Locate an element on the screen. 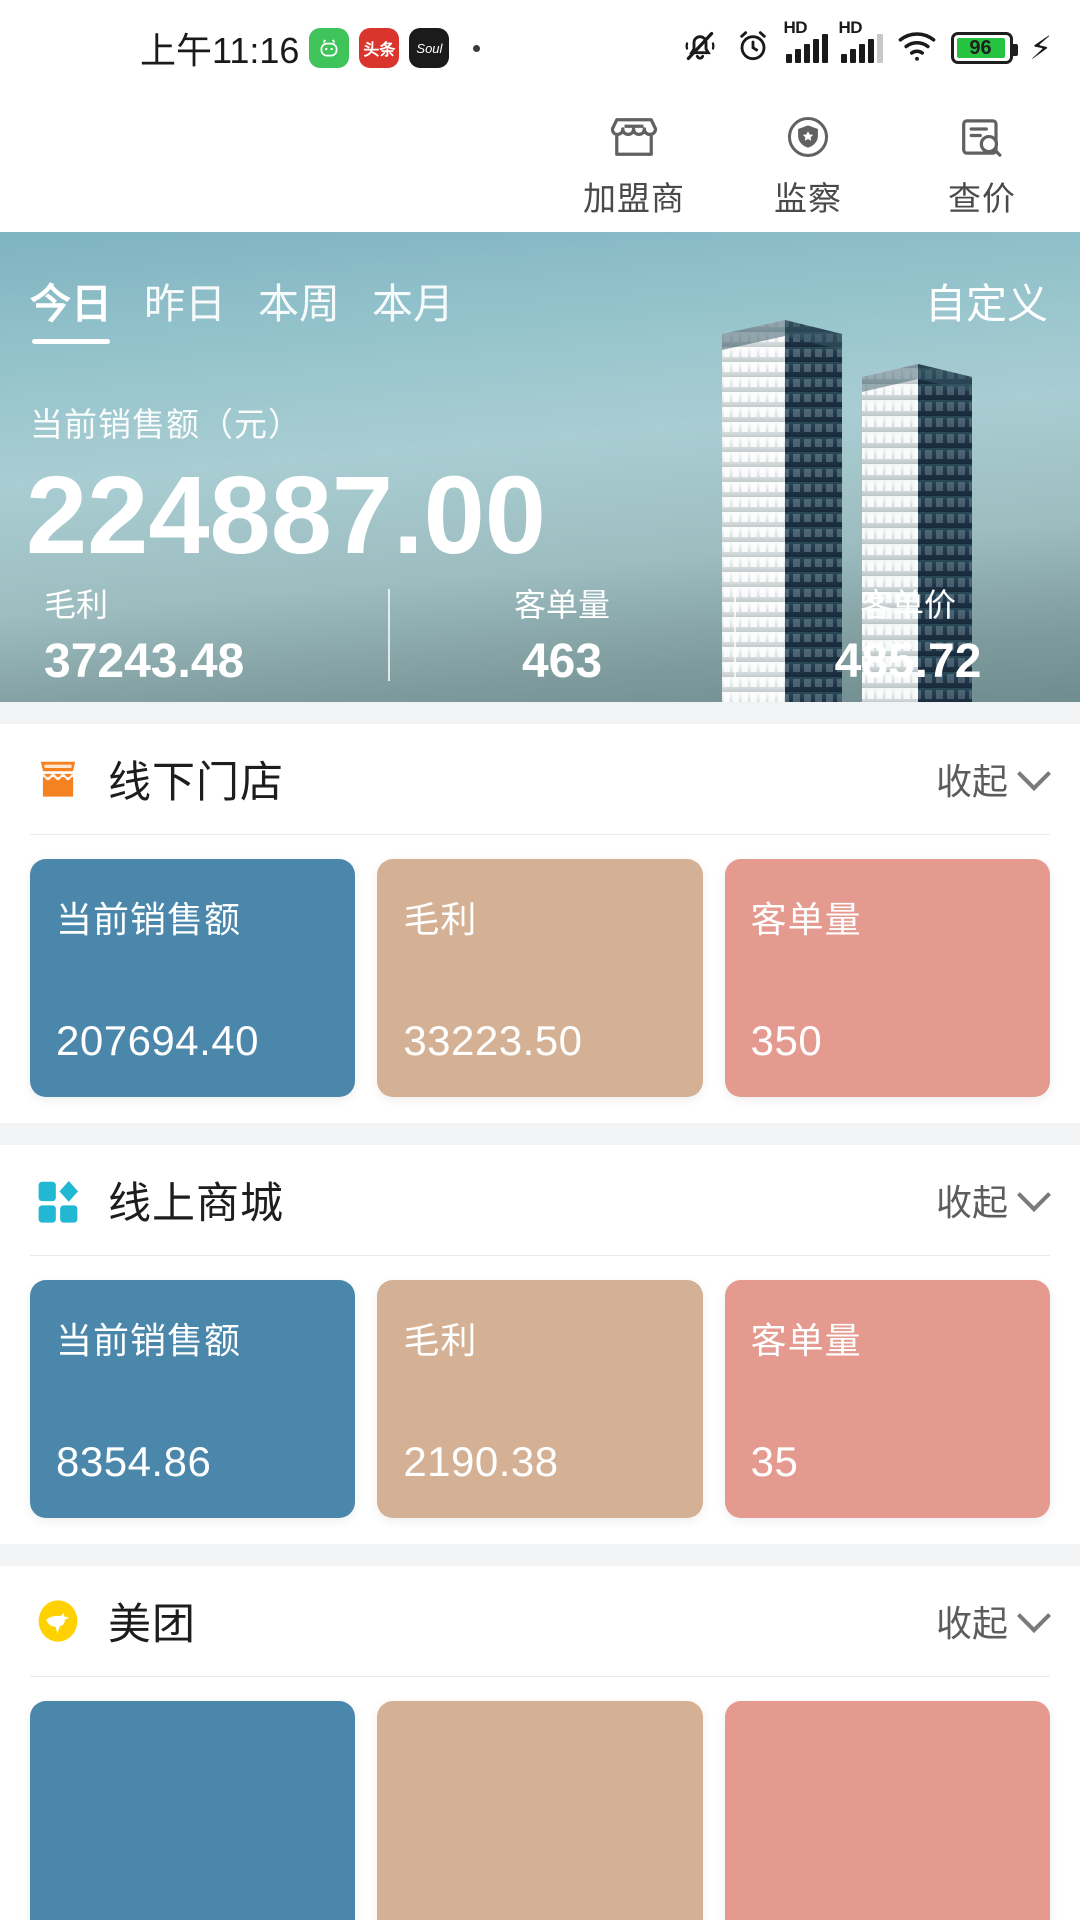 The image size is (1080, 1920). hero-stat-avg-order-value: 客单价 485.72 is located at coordinates (908, 634).